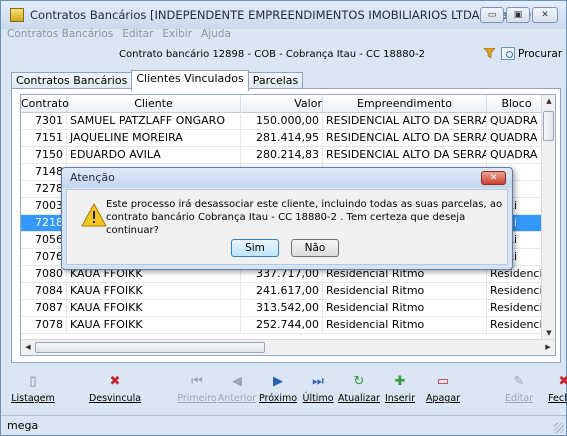 This screenshot has height=436, width=567. What do you see at coordinates (44, 325) in the screenshot?
I see `cell-contrato: 7078` at bounding box center [44, 325].